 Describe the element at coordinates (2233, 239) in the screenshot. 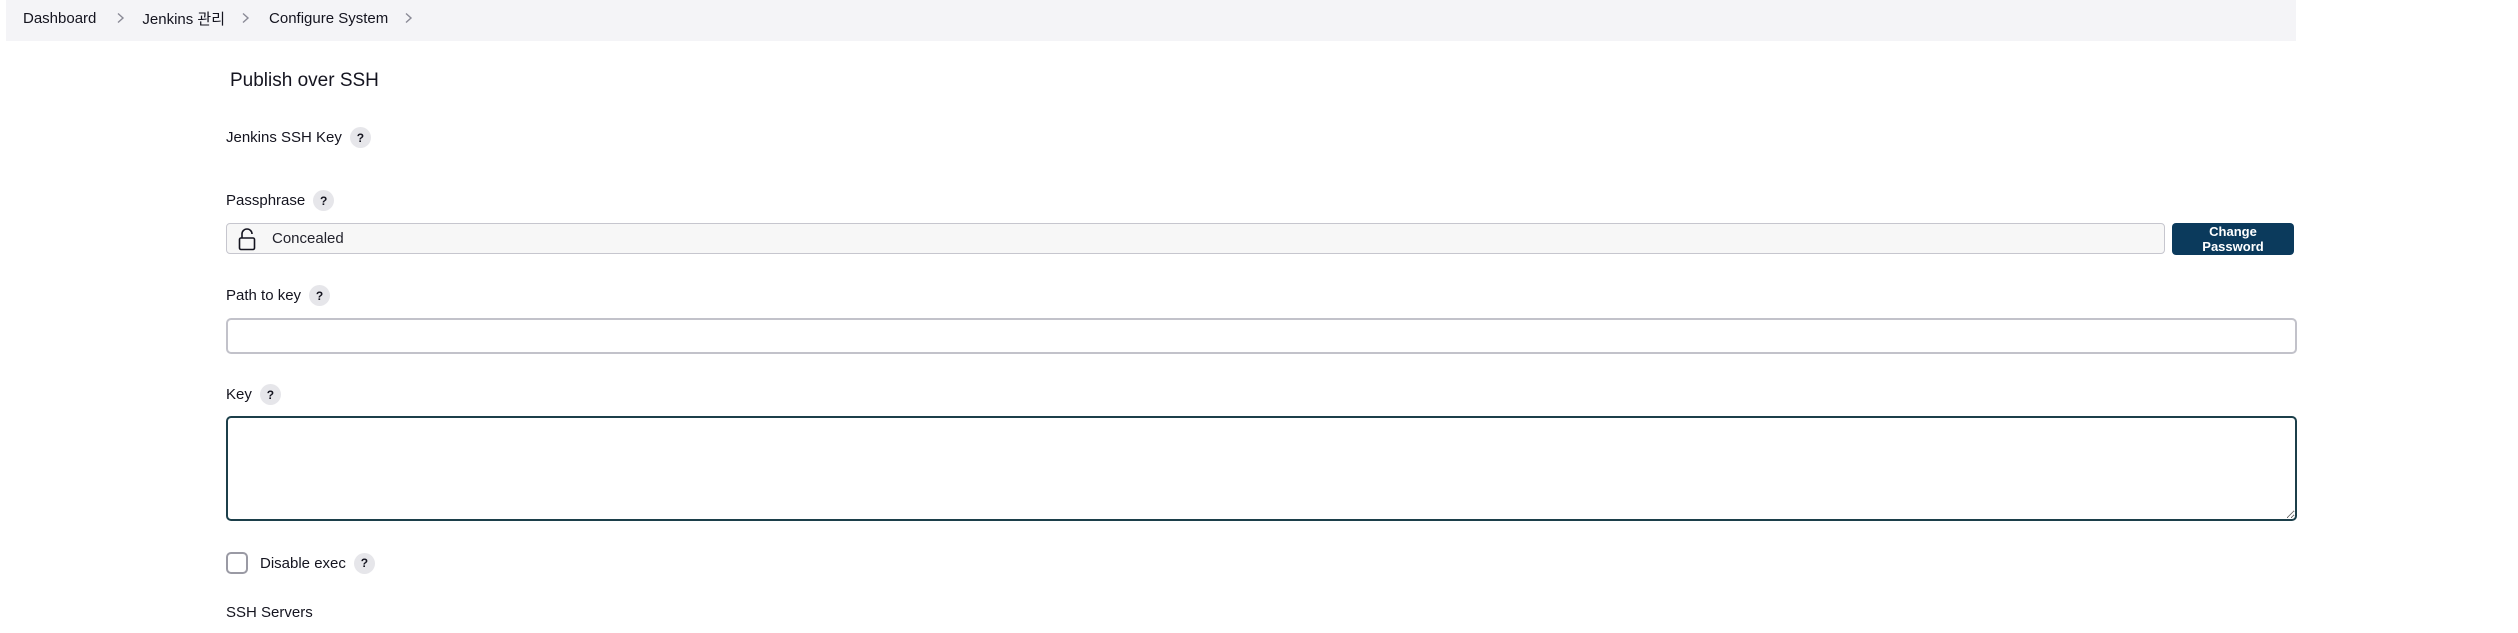

I see `change-password-button: Change Password` at that location.